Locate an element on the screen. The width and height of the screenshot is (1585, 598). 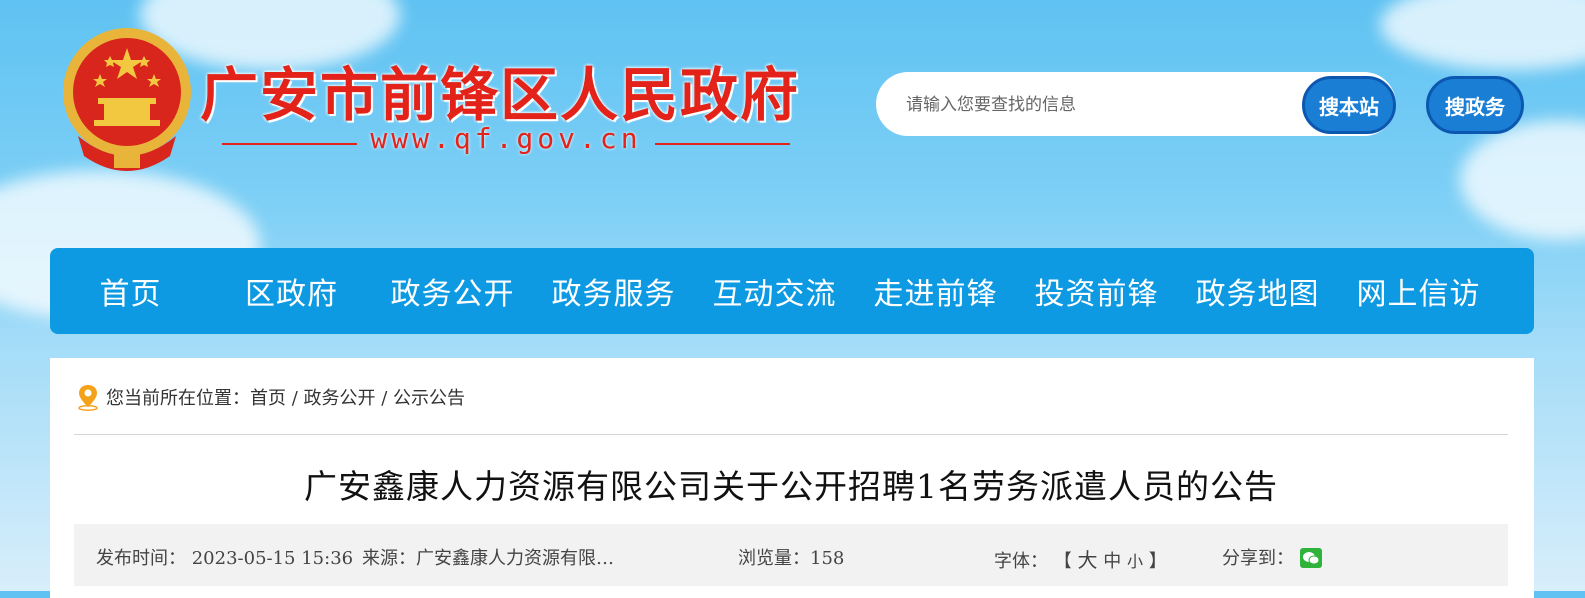
nav-item-about: 走进前锋 is located at coordinates (935, 291).